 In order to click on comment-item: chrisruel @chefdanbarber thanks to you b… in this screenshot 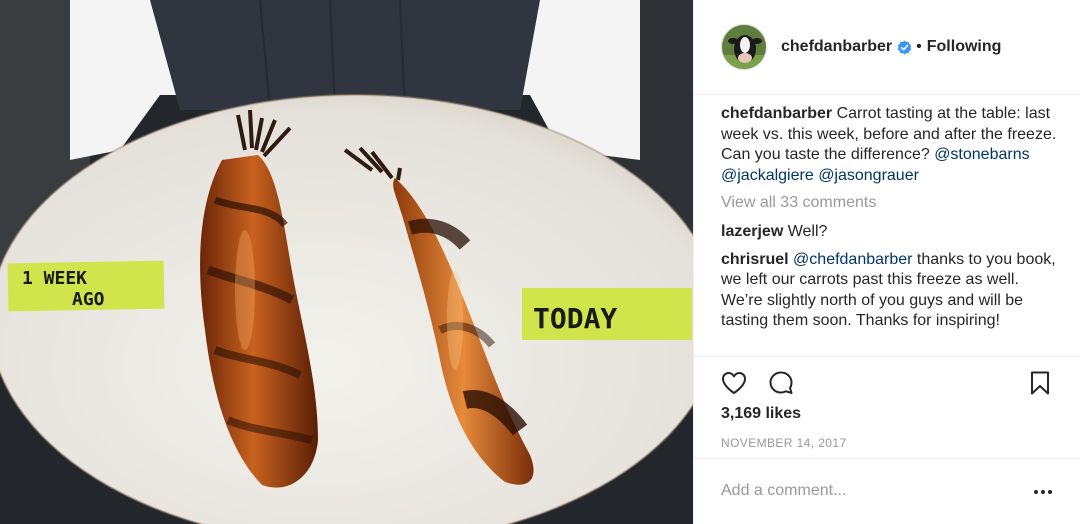, I will do `click(891, 291)`.